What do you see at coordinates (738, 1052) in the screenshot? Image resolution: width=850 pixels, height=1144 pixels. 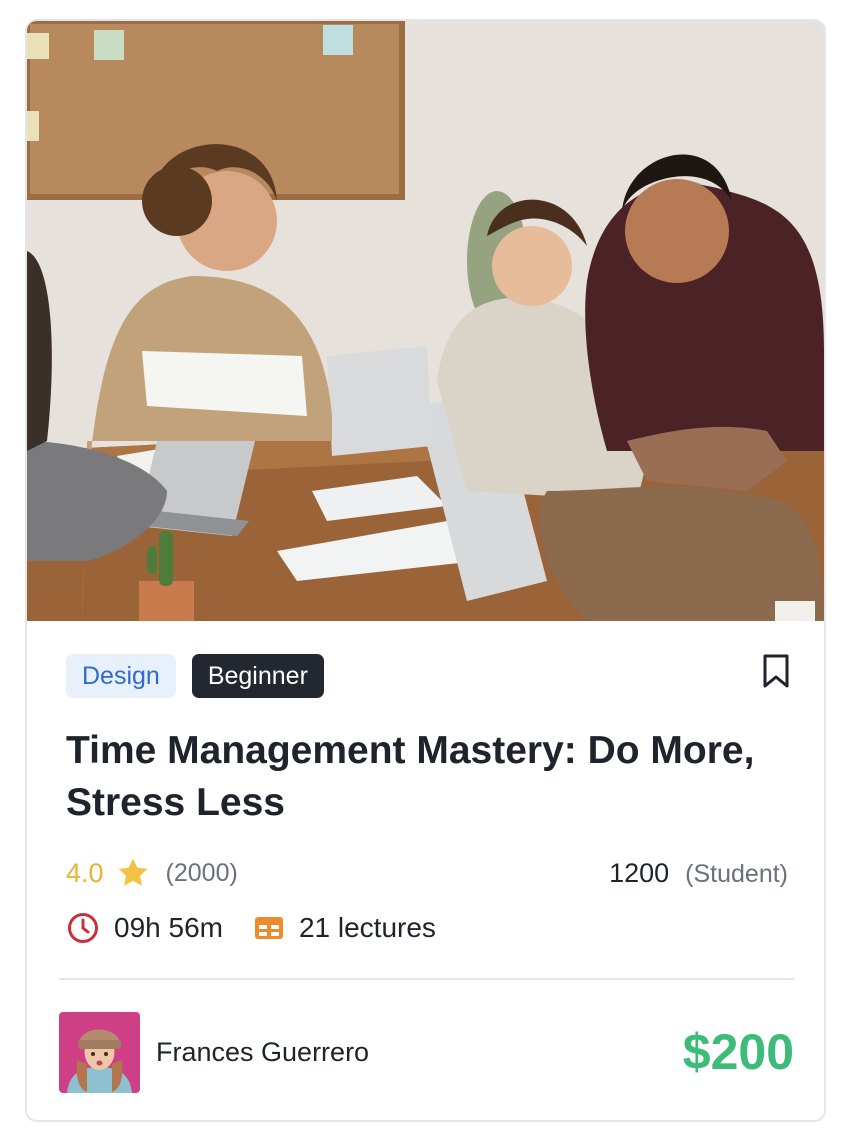 I see `course-price: $200` at bounding box center [738, 1052].